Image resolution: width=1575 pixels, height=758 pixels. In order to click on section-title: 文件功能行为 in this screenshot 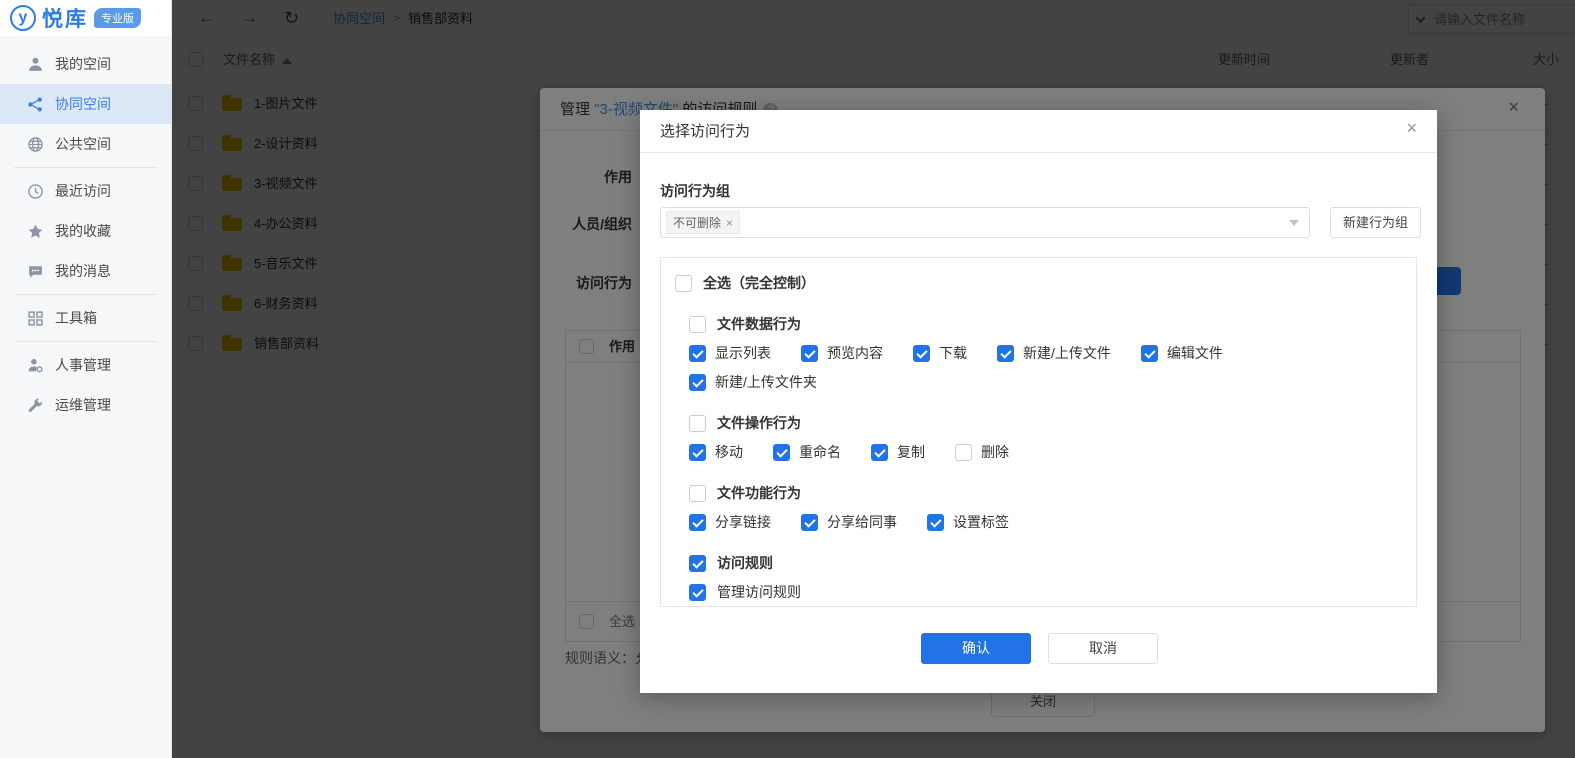, I will do `click(759, 493)`.